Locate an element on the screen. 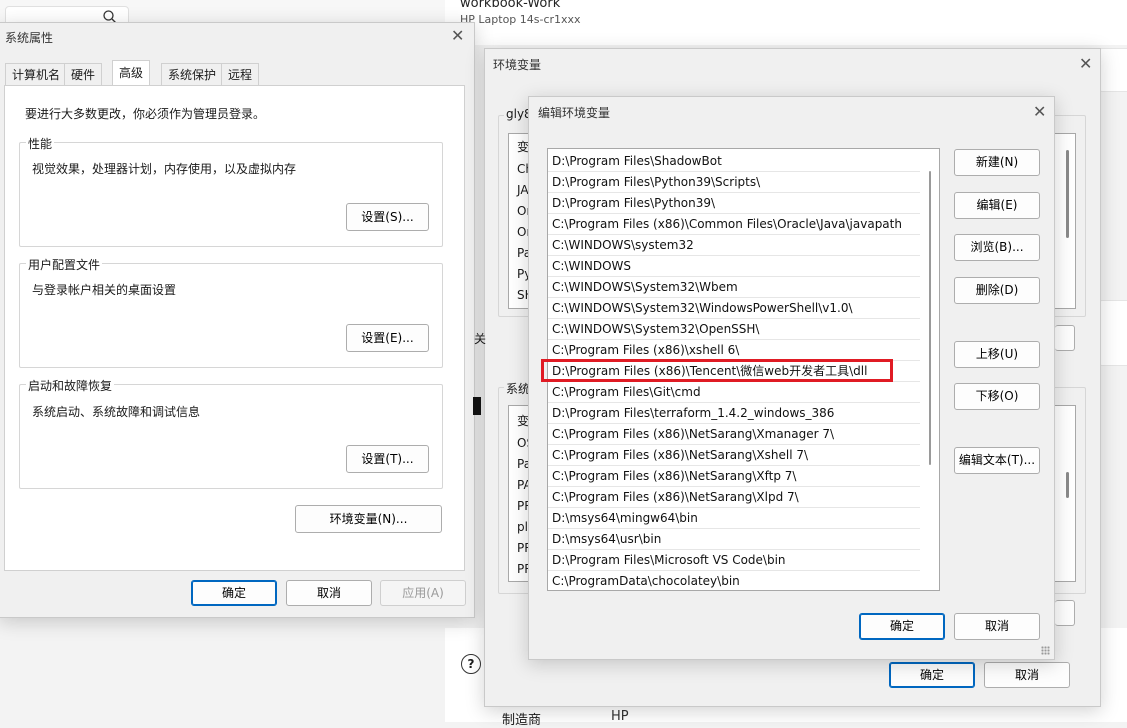 The image size is (1127, 728). path-item: C:\WINDOWS\system32 is located at coordinates (623, 245).